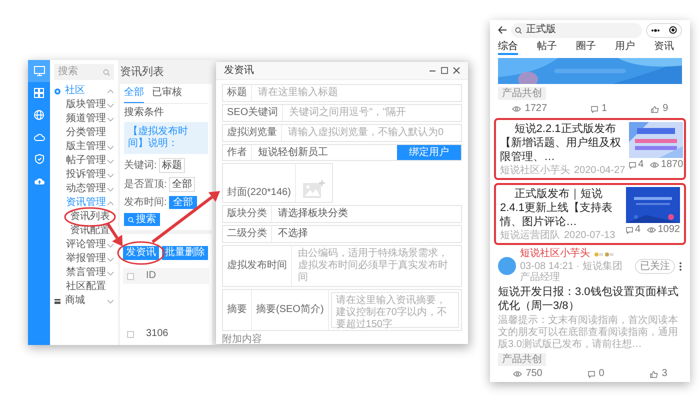  Describe the element at coordinates (604, 254) in the screenshot. I see `badge-icon` at that location.